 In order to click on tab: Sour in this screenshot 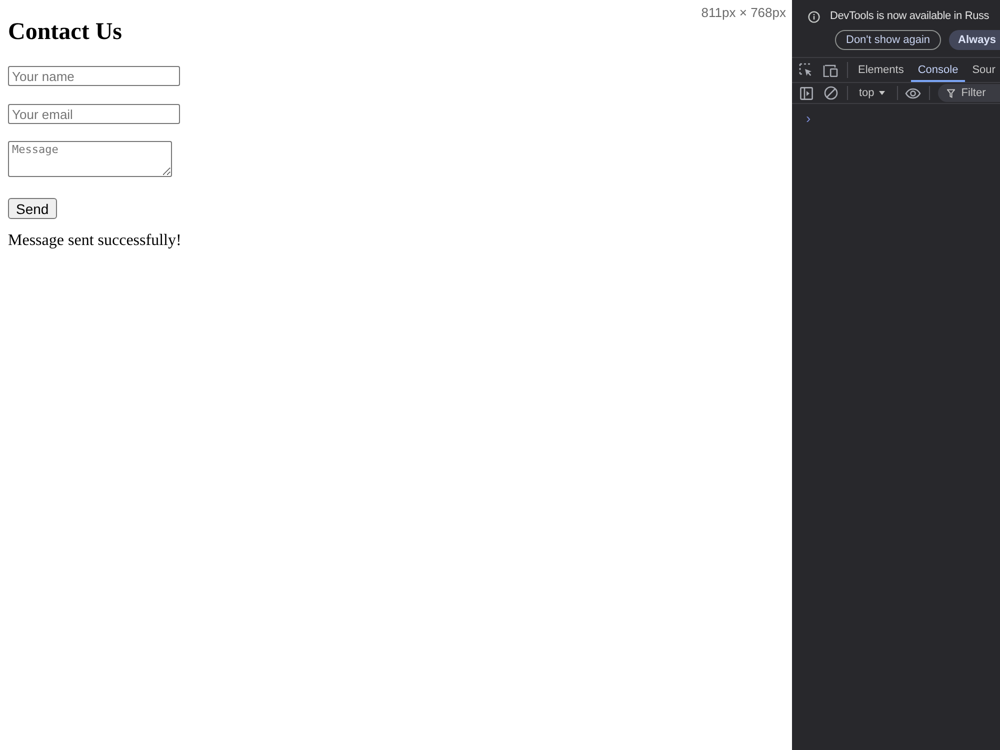, I will do `click(982, 70)`.